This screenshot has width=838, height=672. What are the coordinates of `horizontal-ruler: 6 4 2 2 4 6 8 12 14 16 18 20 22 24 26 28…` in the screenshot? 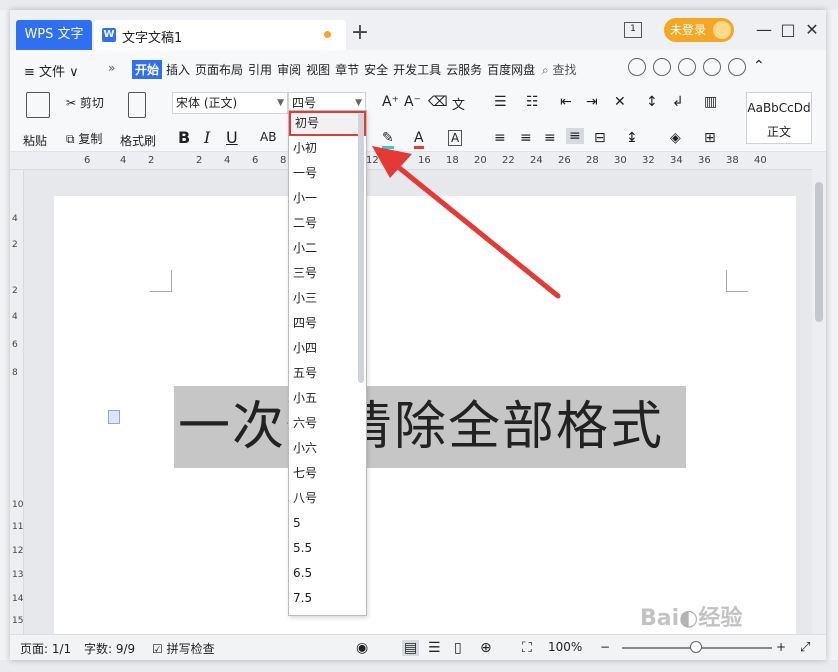 It's located at (418, 161).